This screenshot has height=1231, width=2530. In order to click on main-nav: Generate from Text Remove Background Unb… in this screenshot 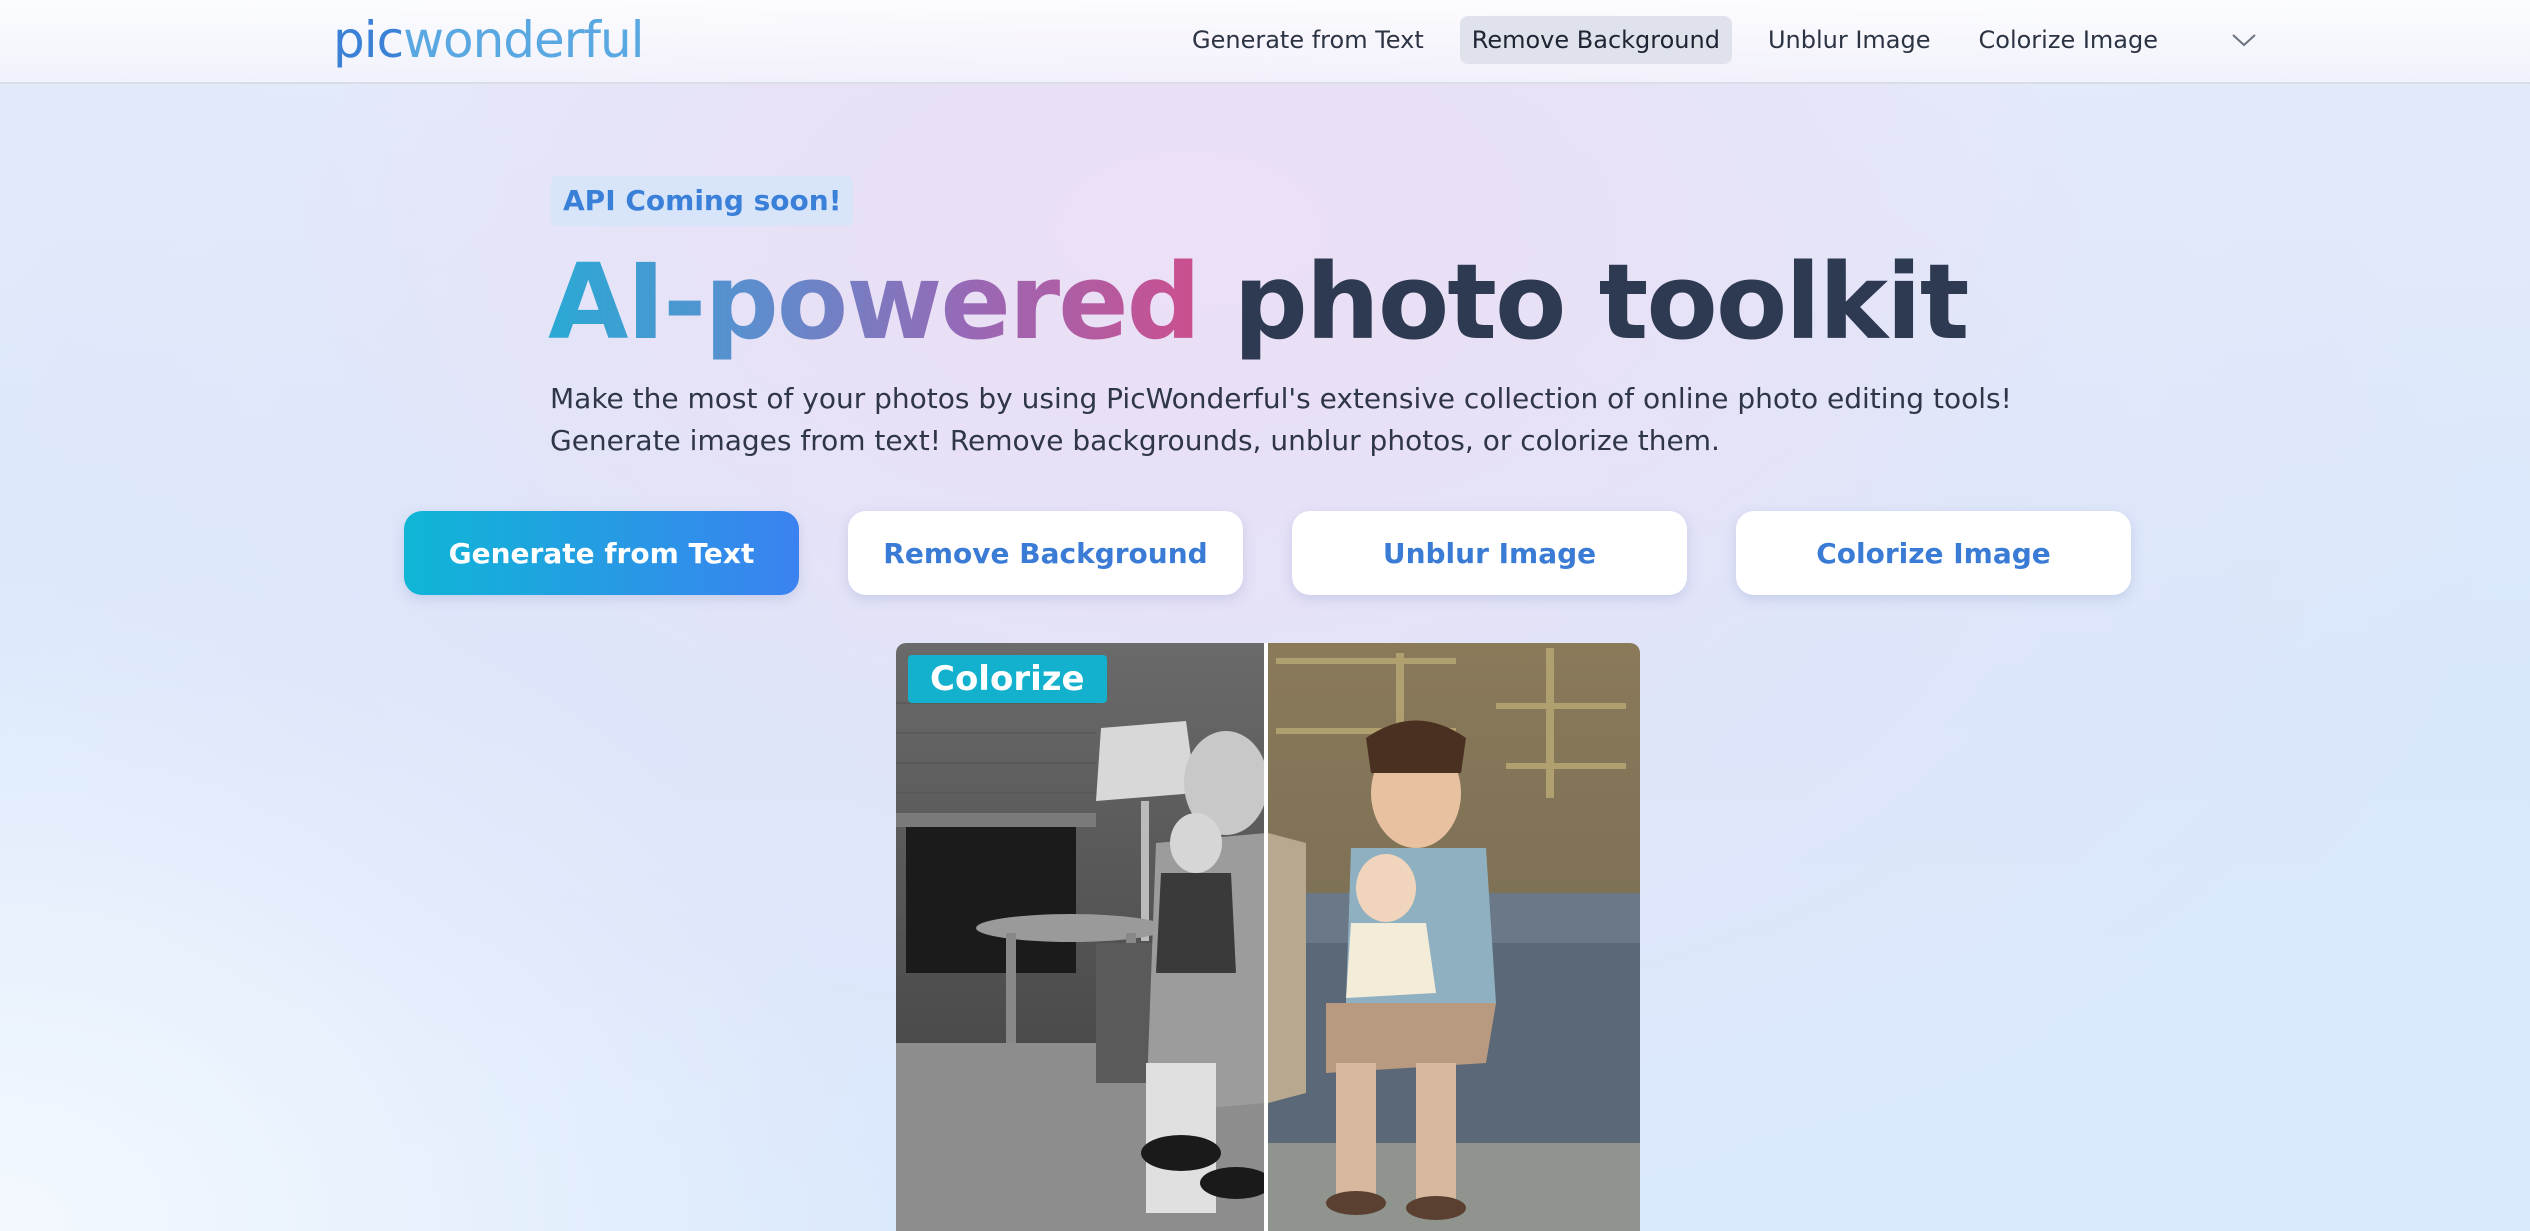, I will do `click(1719, 40)`.